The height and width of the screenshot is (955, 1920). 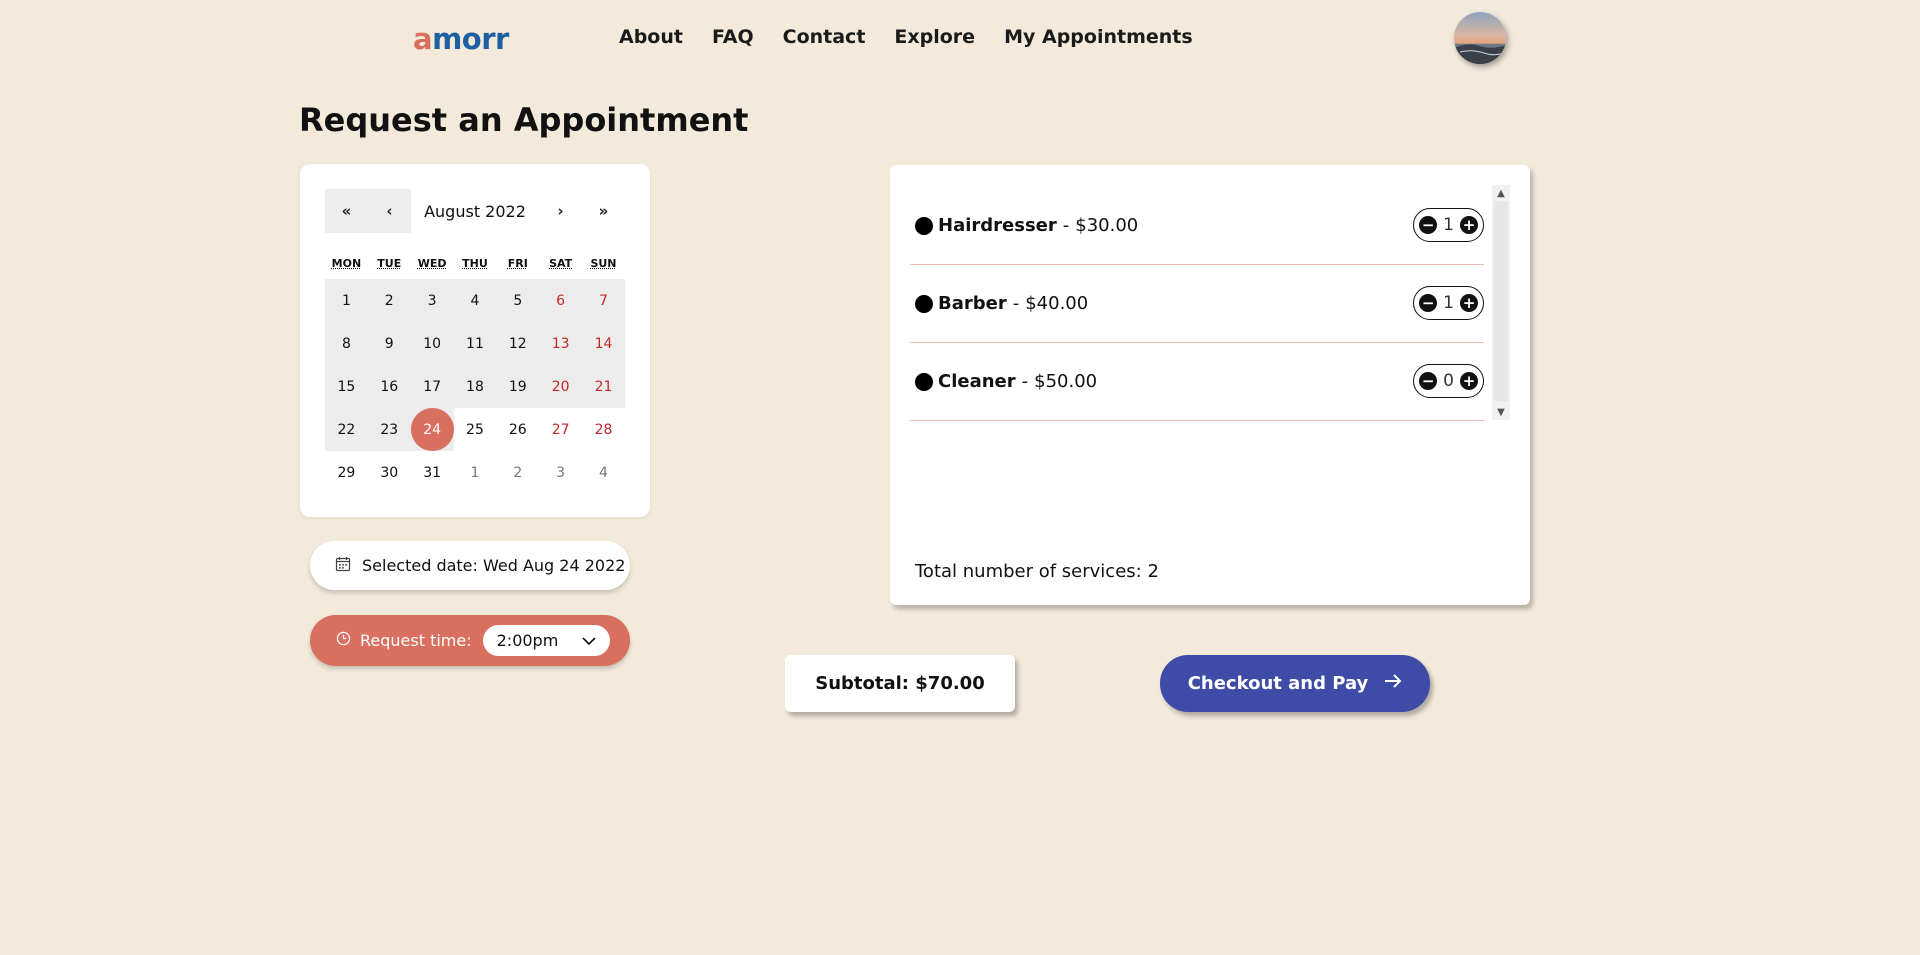 I want to click on next-month-button: ›, so click(x=560, y=211).